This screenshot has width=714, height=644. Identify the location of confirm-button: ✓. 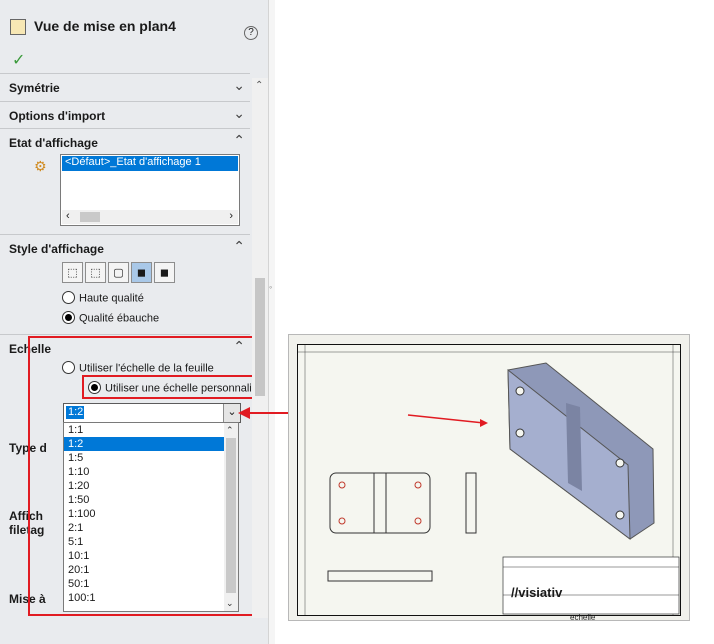
(18, 60).